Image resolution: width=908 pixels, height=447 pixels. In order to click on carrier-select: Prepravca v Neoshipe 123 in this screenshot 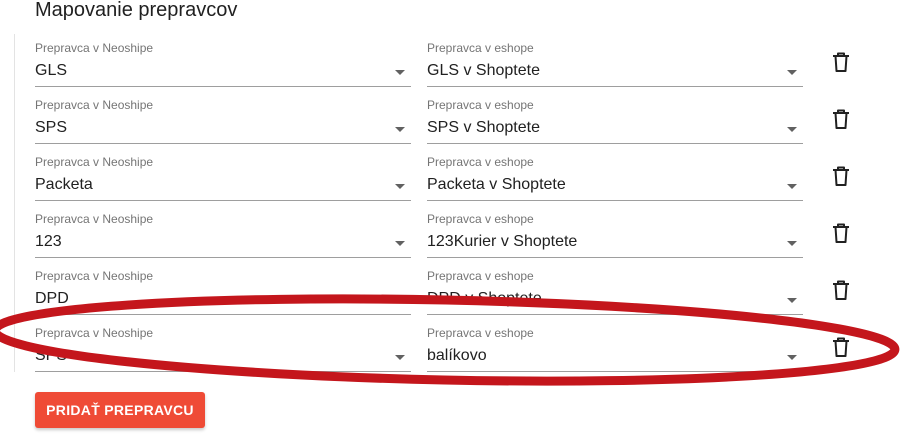, I will do `click(223, 236)`.